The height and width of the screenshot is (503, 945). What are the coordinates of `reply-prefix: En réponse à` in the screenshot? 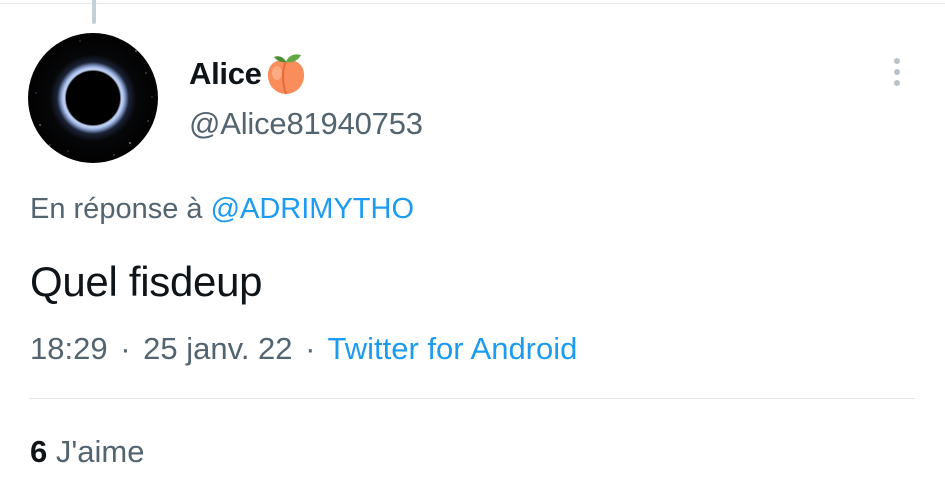 It's located at (116, 209).